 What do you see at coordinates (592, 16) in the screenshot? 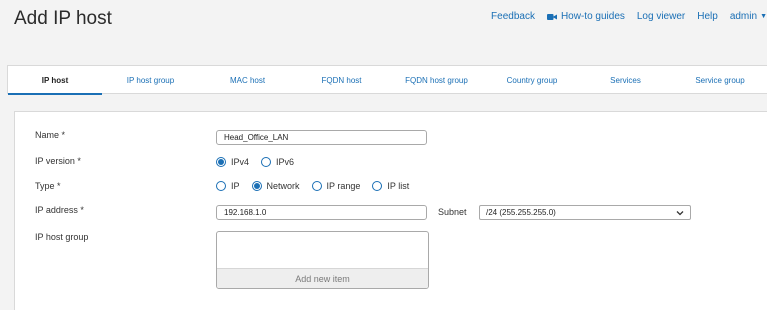
I see `how-to-guides-label: How-to guides` at bounding box center [592, 16].